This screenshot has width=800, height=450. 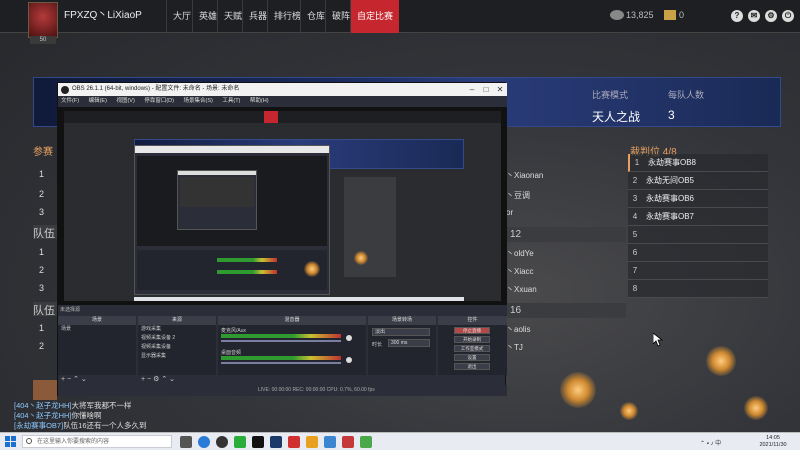 What do you see at coordinates (409, 343) in the screenshot?
I see `transition-duration-input: 300 ms` at bounding box center [409, 343].